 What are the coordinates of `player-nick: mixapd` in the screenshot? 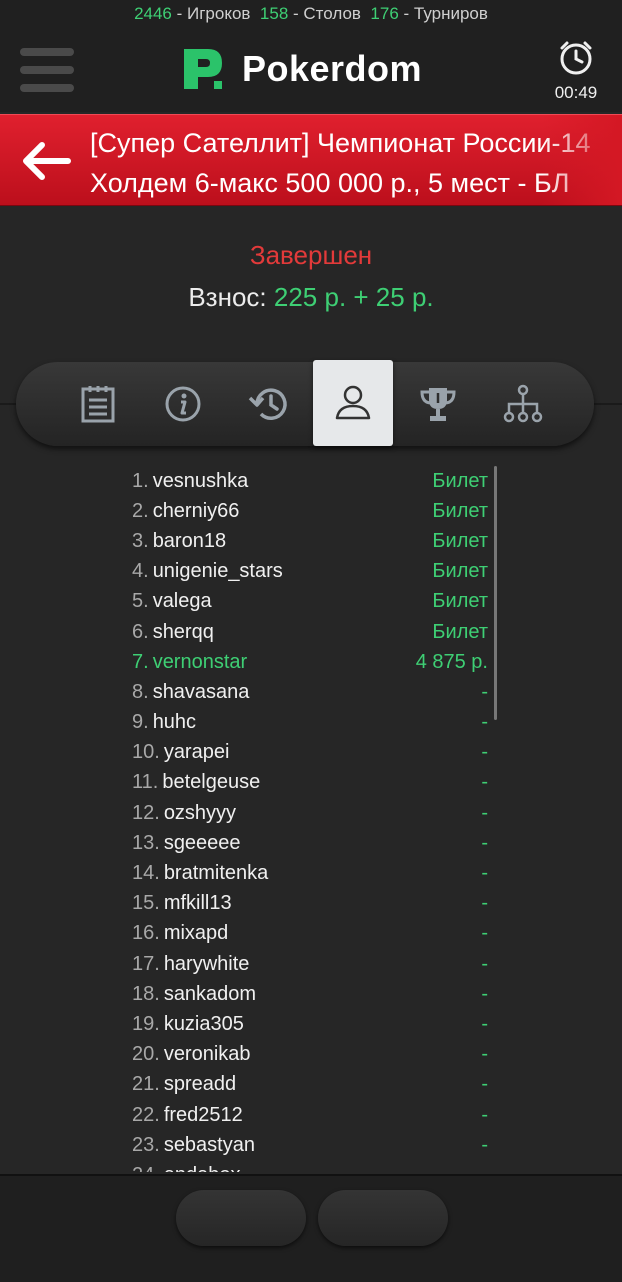 It's located at (196, 933).